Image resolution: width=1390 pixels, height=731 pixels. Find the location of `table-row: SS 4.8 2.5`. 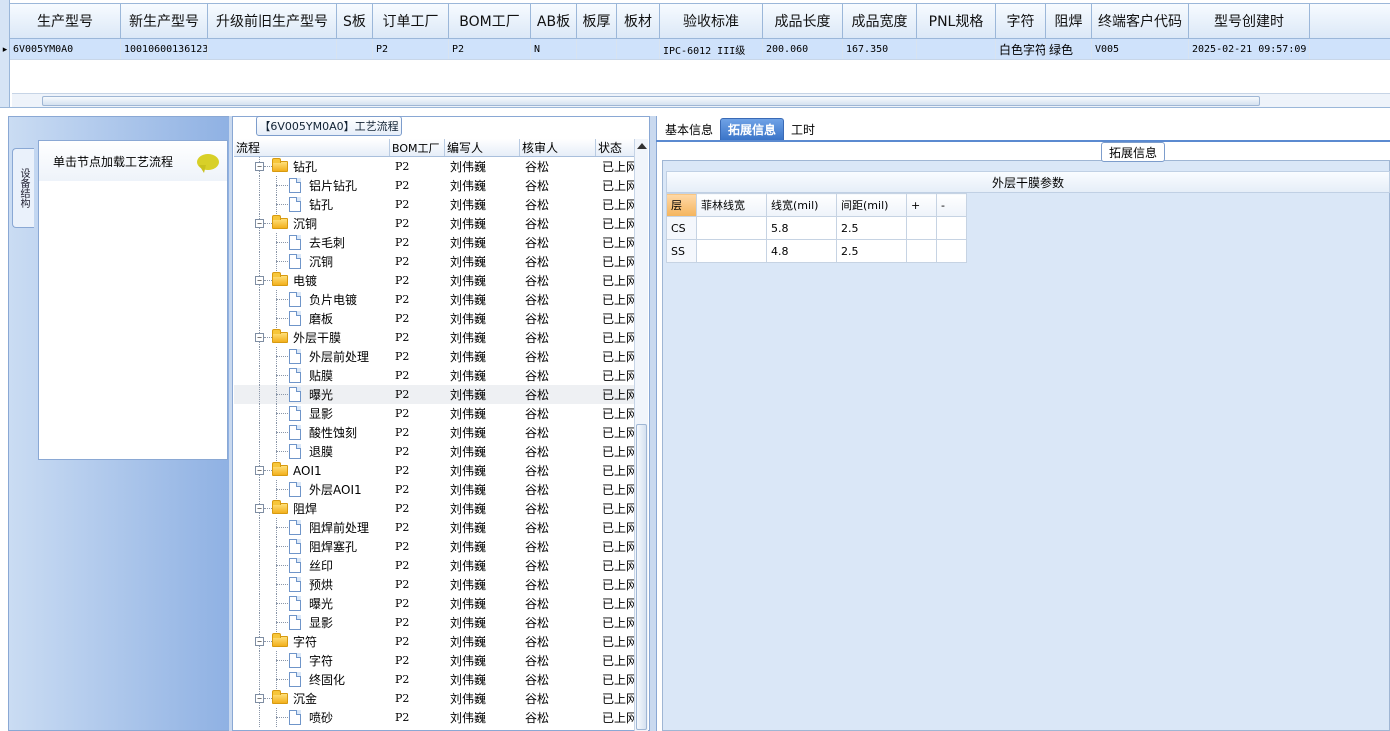

table-row: SS 4.8 2.5 is located at coordinates (816, 251).